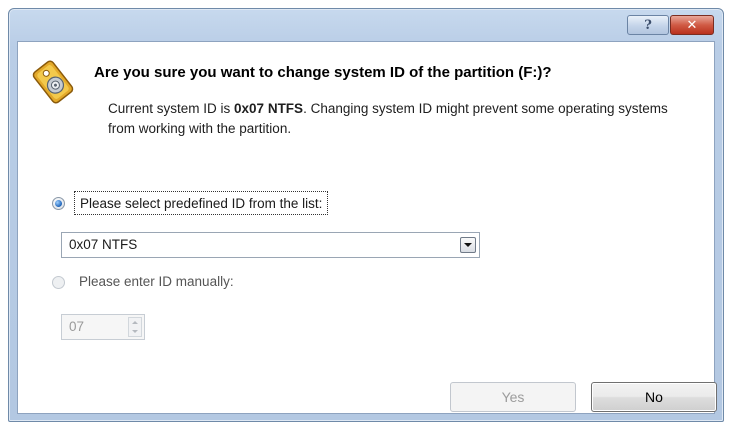 The height and width of the screenshot is (430, 732). I want to click on help-button: ?, so click(648, 25).